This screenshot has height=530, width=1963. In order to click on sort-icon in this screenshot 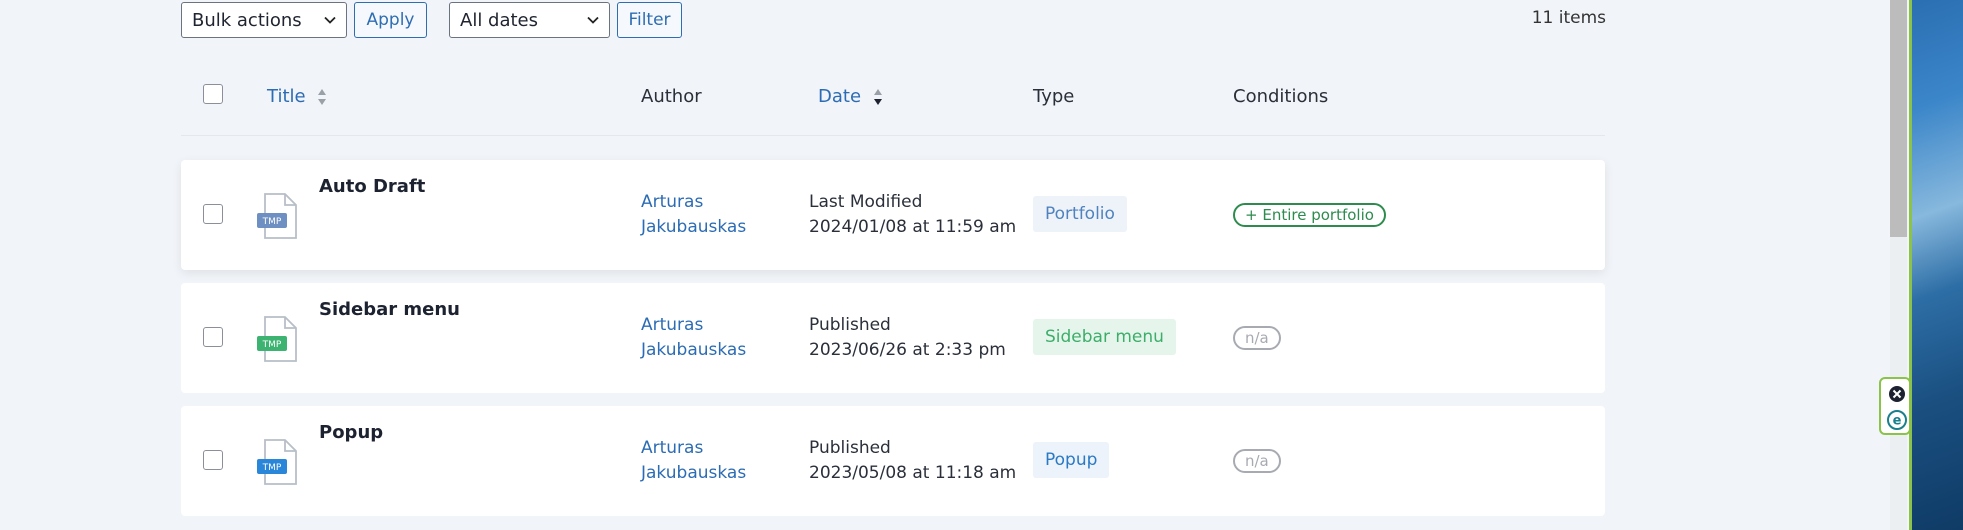, I will do `click(322, 97)`.